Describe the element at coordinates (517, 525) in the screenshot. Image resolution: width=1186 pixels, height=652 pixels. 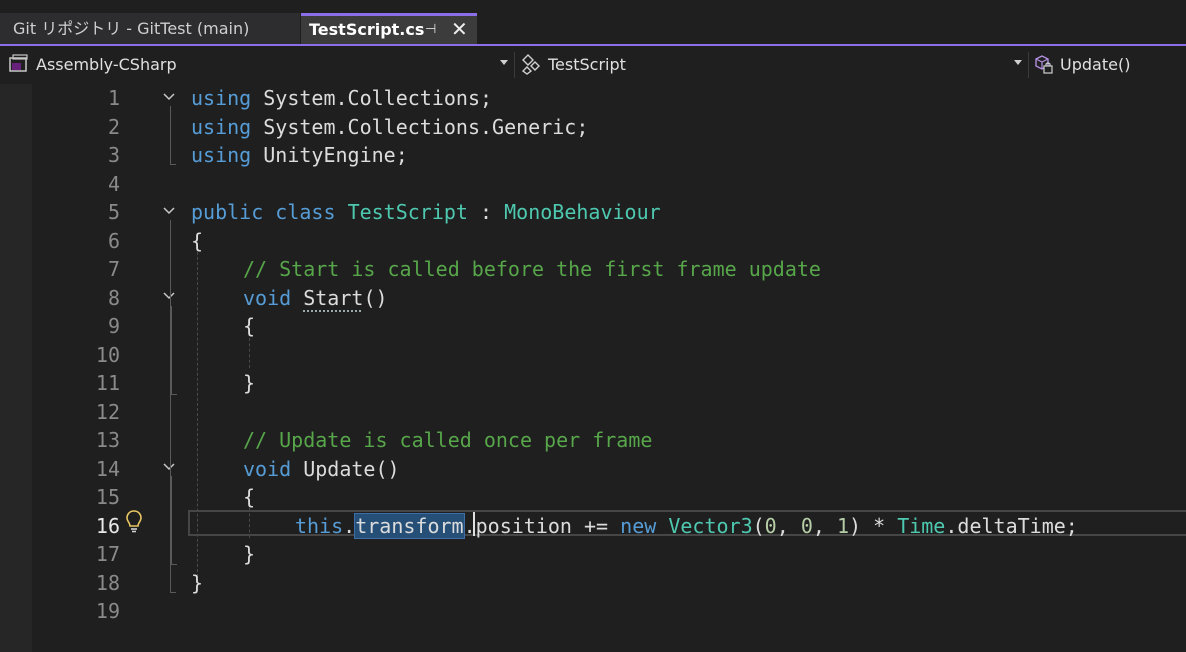
I see `member: .position` at that location.